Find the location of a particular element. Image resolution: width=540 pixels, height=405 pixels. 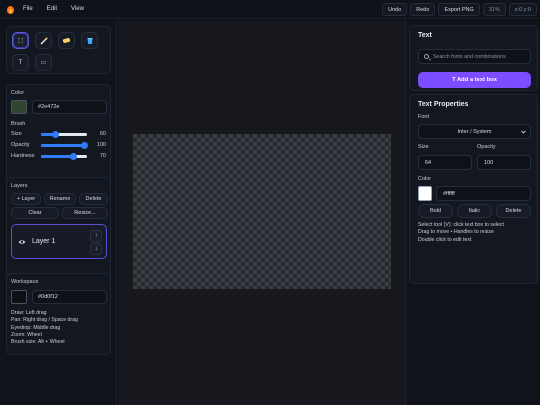

fill-bucket-tool-icon is located at coordinates (89, 40).